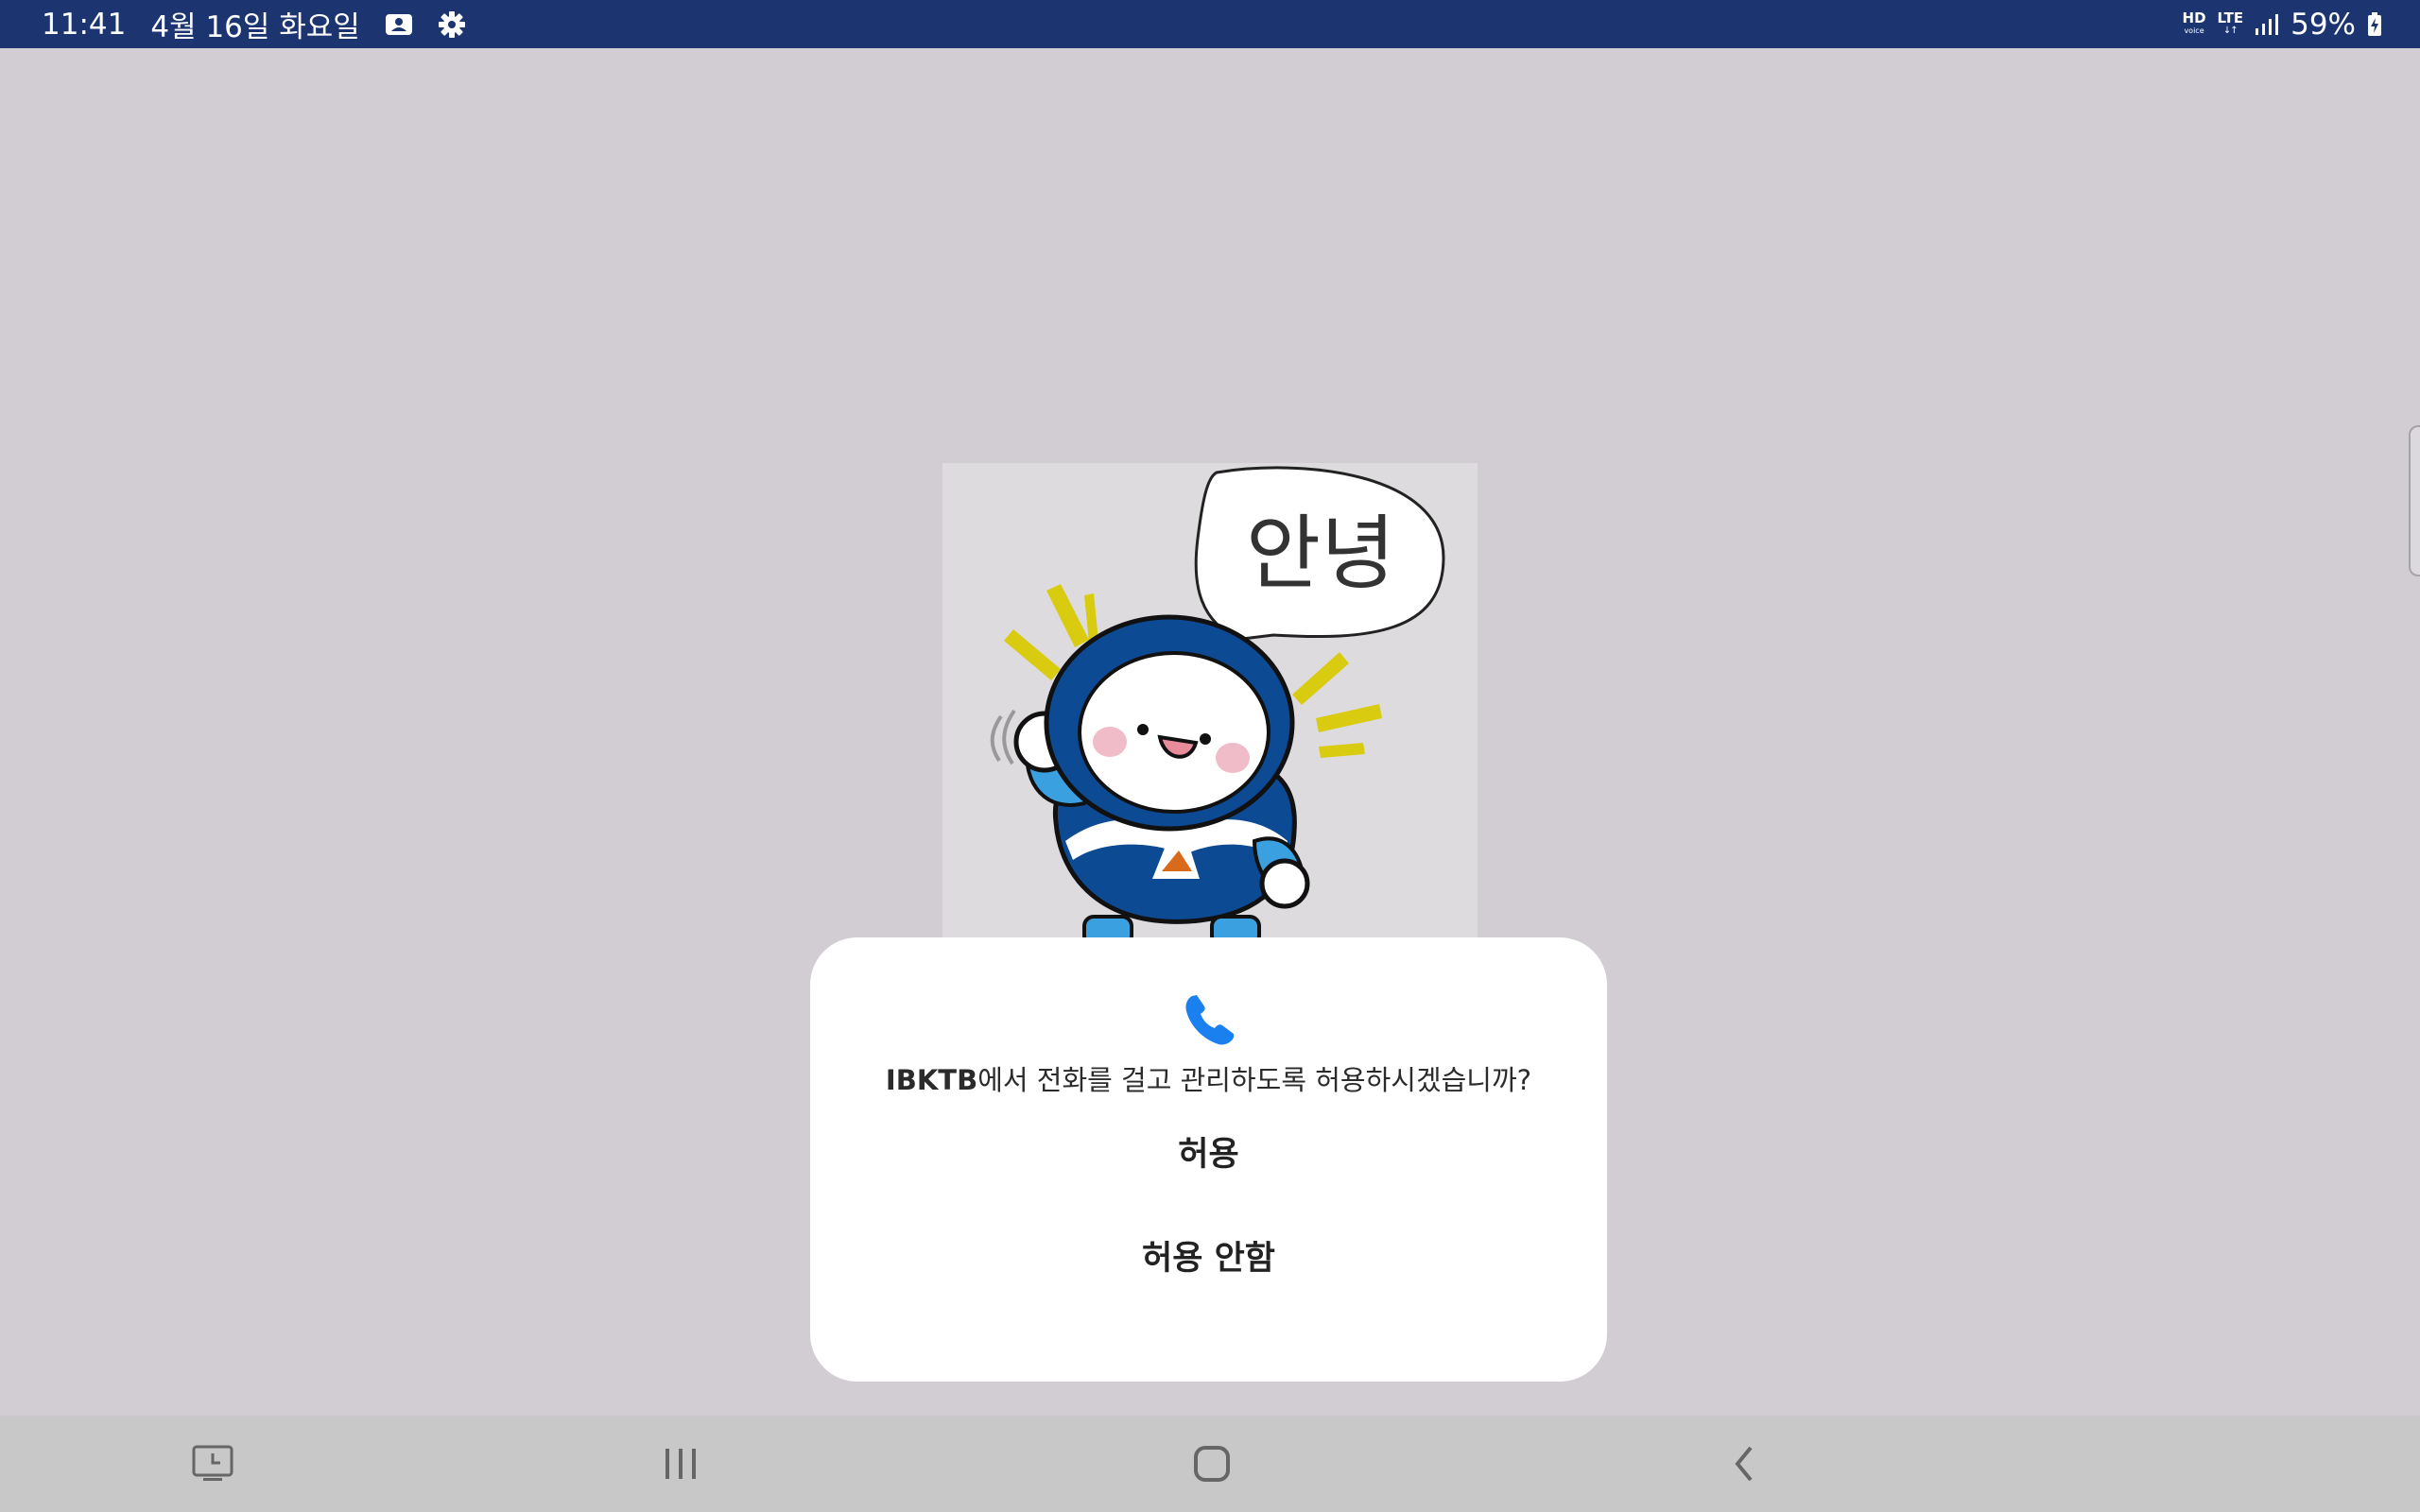 The width and height of the screenshot is (2420, 1512). I want to click on screenshot-notification-icon, so click(399, 24).